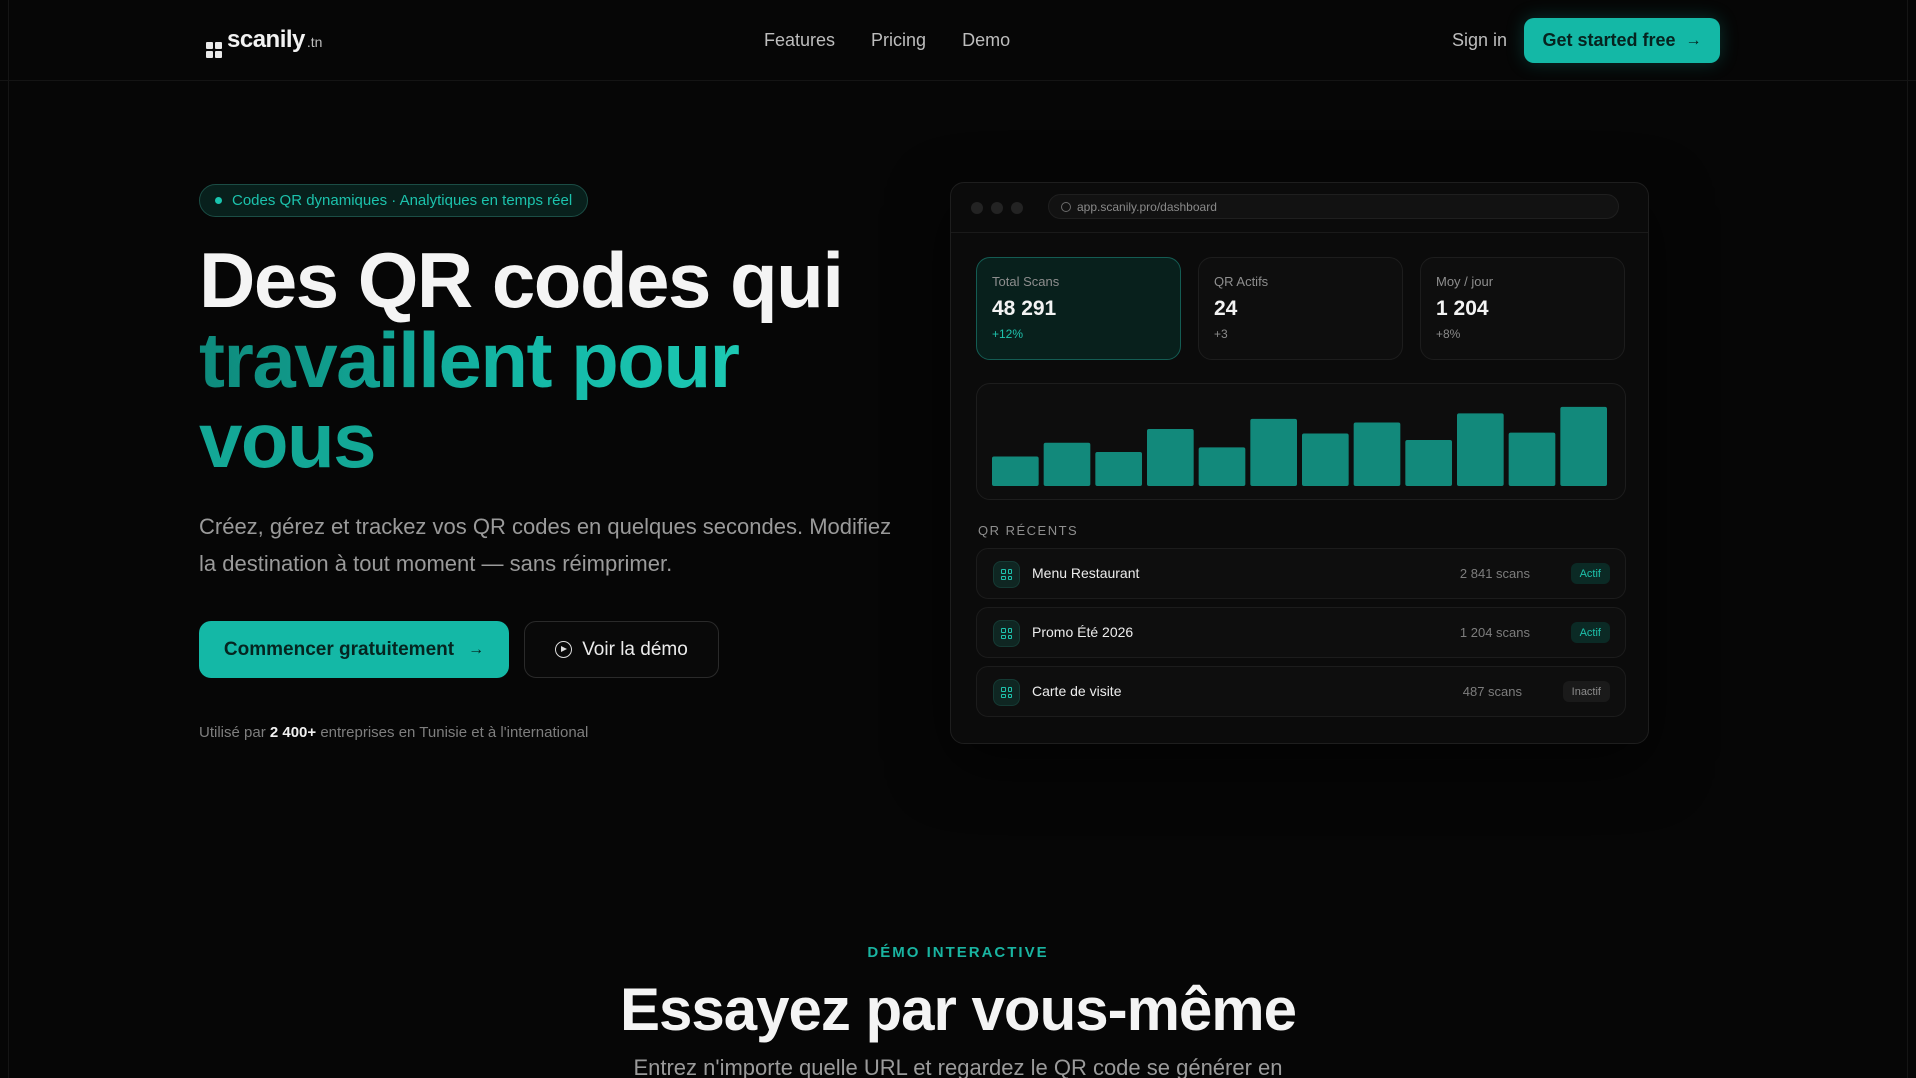 This screenshot has width=1916, height=1078. What do you see at coordinates (1462, 308) in the screenshot?
I see `stat-value: 1 204` at bounding box center [1462, 308].